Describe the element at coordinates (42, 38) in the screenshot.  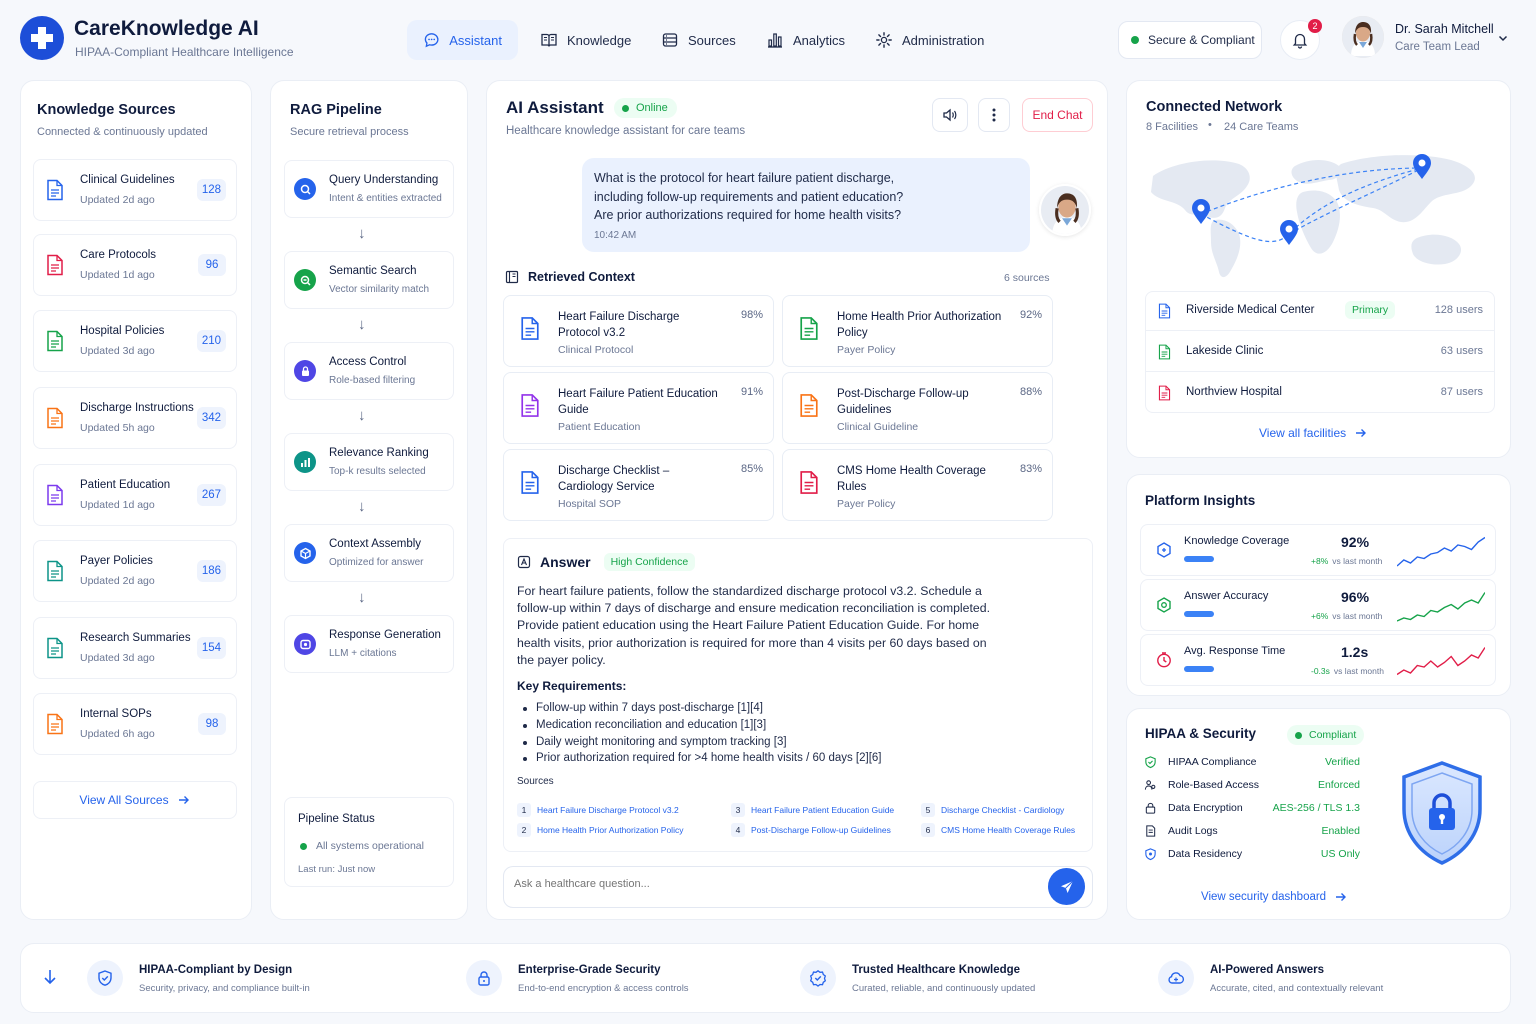
I see `app-logo` at that location.